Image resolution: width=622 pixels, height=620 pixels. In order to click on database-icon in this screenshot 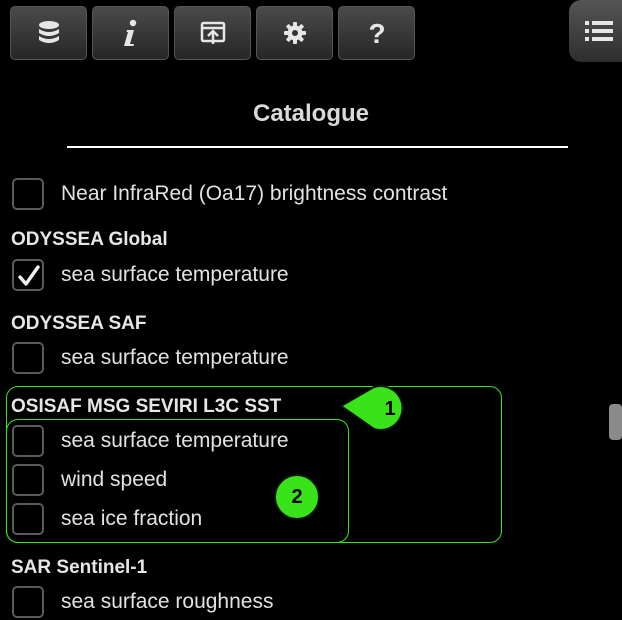, I will do `click(48, 32)`.